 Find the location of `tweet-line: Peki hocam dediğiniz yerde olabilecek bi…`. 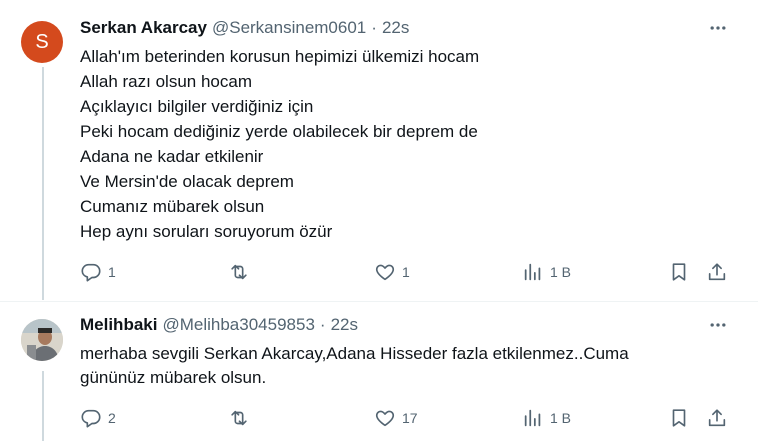

tweet-line: Peki hocam dediğiniz yerde olabilecek bi… is located at coordinates (279, 131).